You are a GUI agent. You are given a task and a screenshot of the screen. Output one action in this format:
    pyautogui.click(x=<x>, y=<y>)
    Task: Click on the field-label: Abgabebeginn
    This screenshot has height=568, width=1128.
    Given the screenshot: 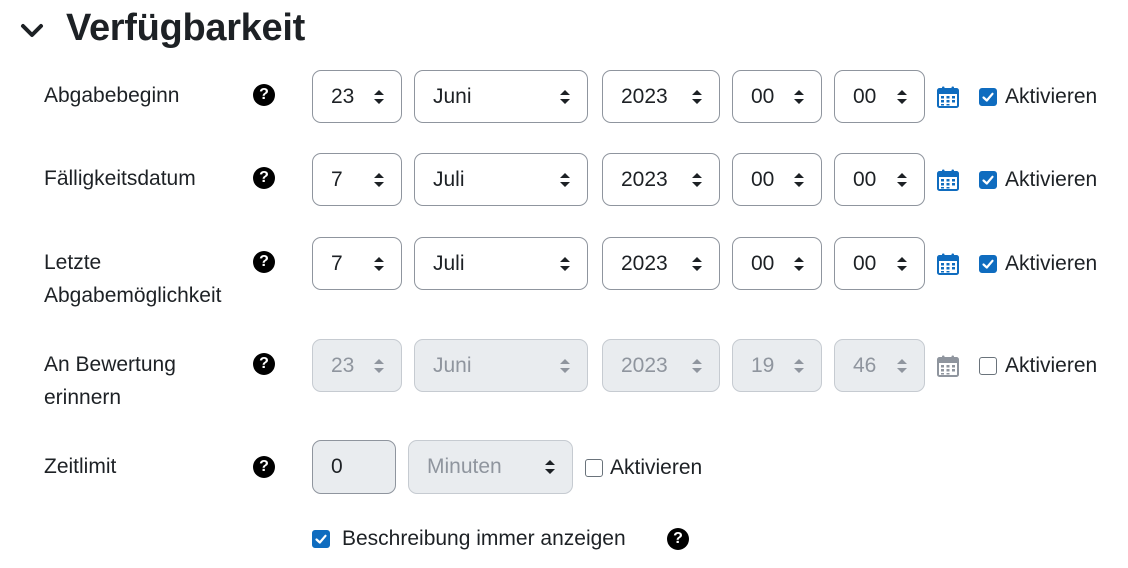 What is the action you would take?
    pyautogui.click(x=111, y=95)
    